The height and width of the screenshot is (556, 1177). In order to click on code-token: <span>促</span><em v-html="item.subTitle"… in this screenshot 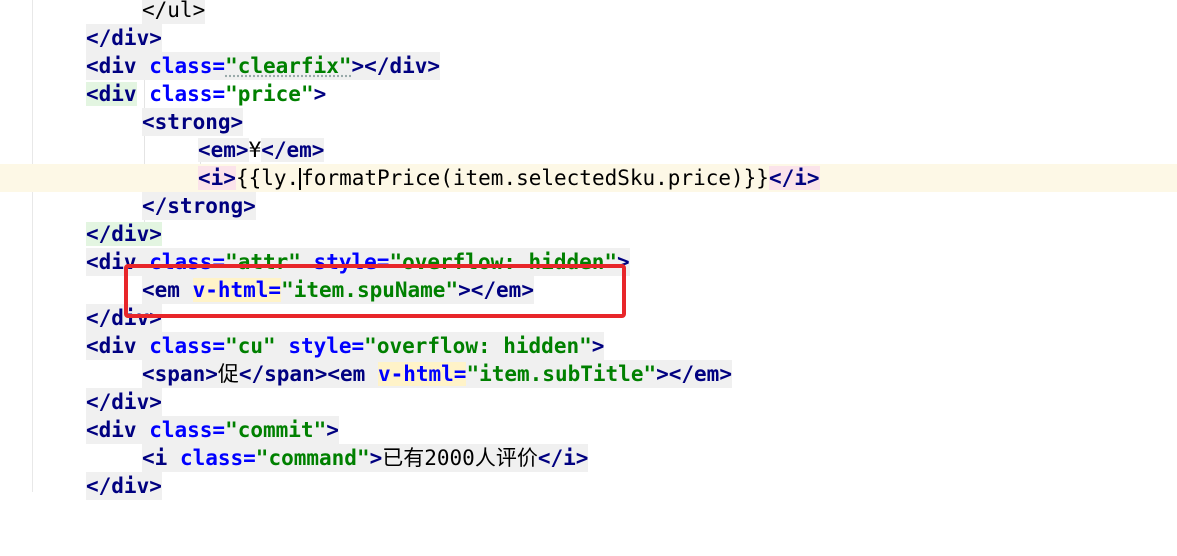, I will do `click(437, 374)`.